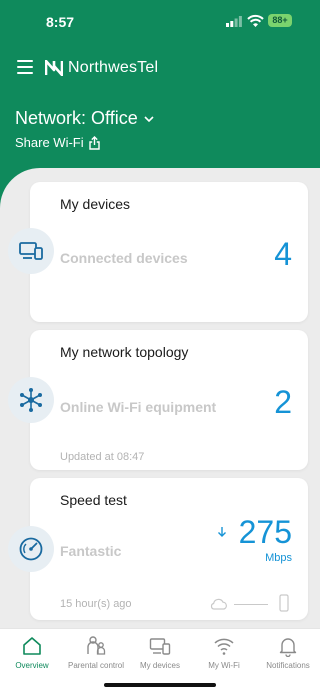 This screenshot has height=693, width=320. I want to click on bell-icon, so click(288, 647).